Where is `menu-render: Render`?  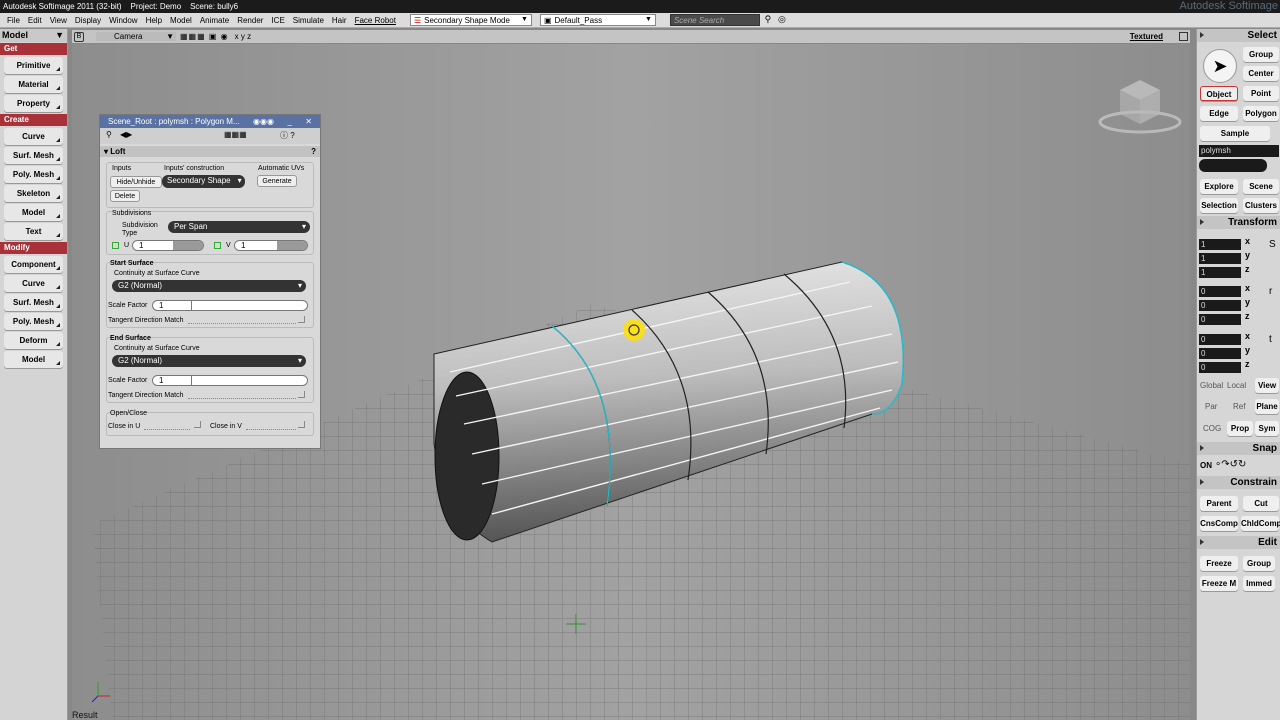 menu-render: Render is located at coordinates (250, 20).